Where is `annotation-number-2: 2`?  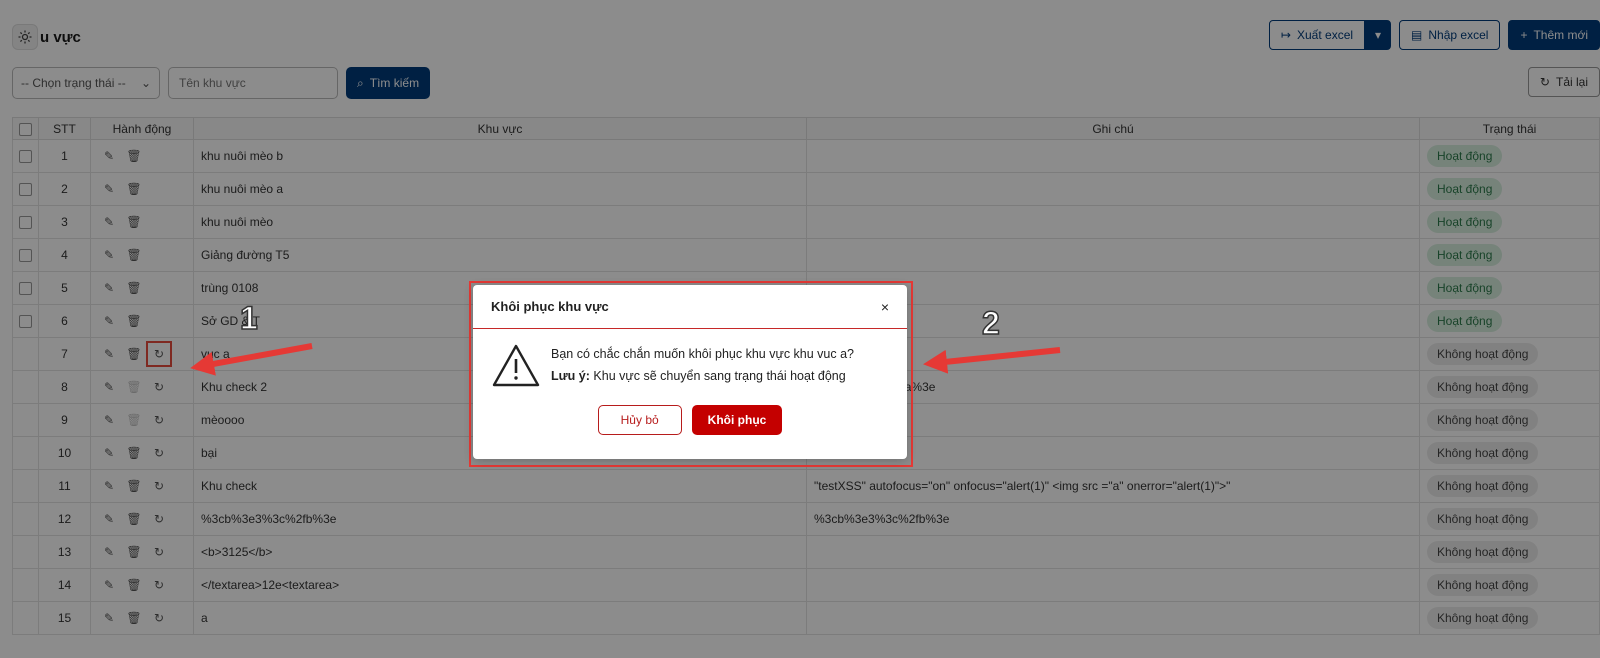
annotation-number-2: 2 is located at coordinates (990, 323).